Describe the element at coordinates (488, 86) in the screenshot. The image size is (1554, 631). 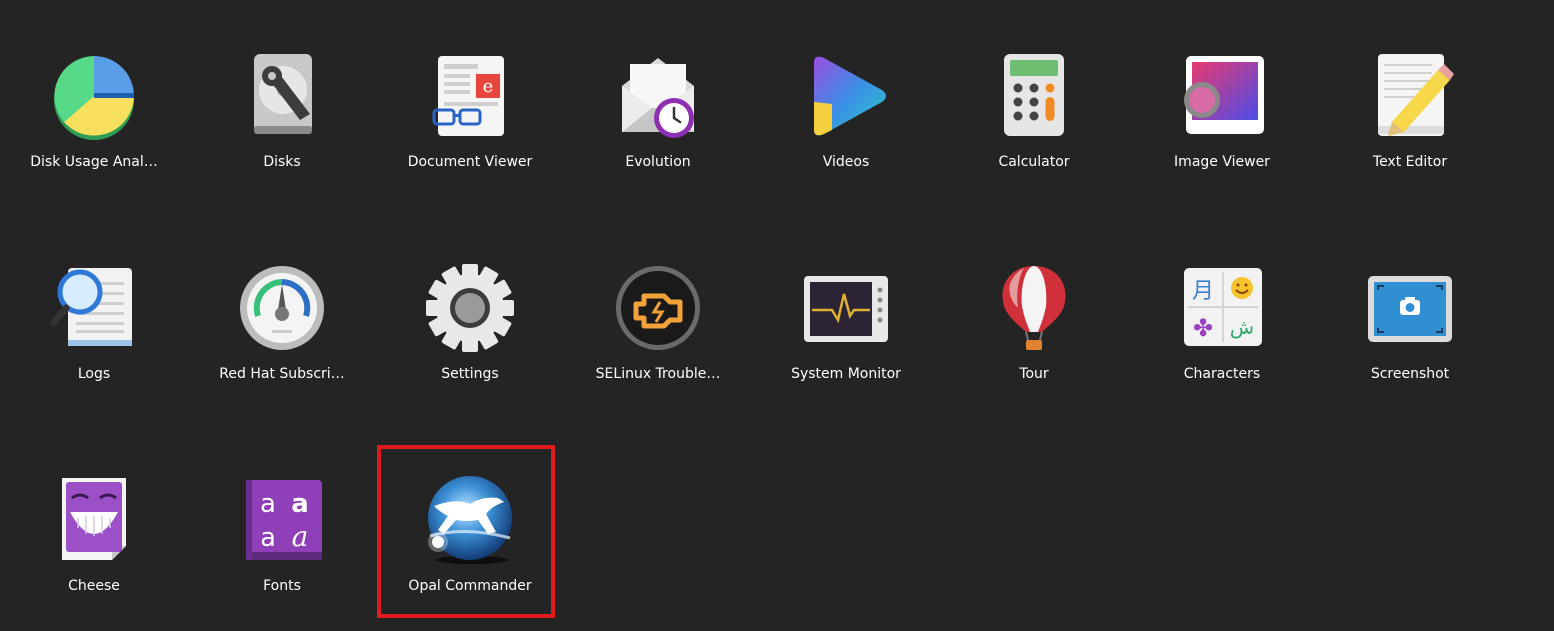
I see `svg-text: e` at that location.